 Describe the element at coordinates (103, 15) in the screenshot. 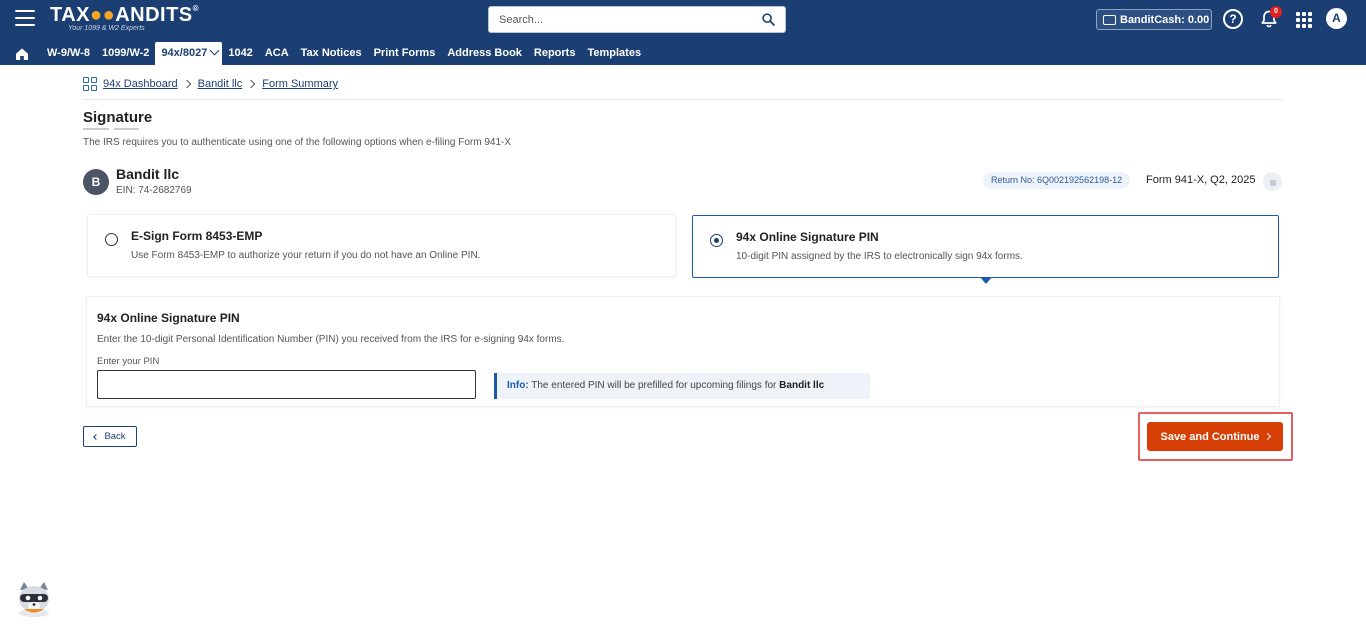

I see `owl-logo-icon: ●●` at that location.